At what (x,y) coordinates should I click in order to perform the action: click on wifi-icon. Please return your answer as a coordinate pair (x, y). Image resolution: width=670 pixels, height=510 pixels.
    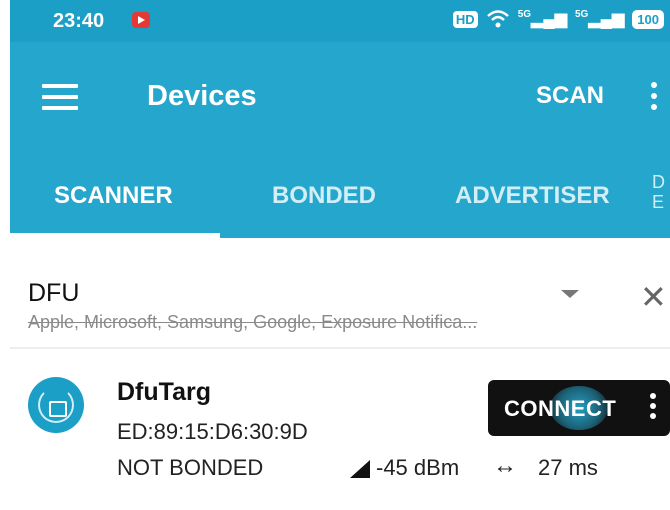
    Looking at the image, I should click on (497, 19).